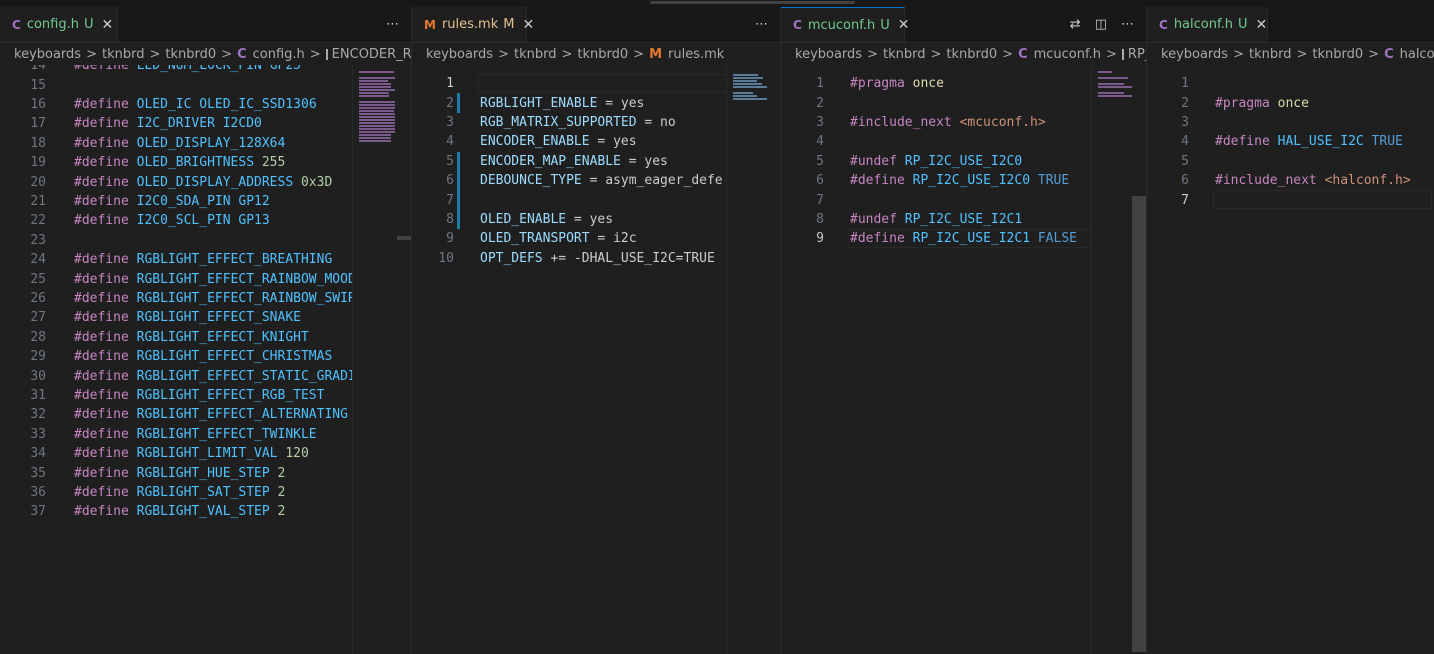  Describe the element at coordinates (1417, 54) in the screenshot. I see `breadcrumb-item: halconf.h` at that location.